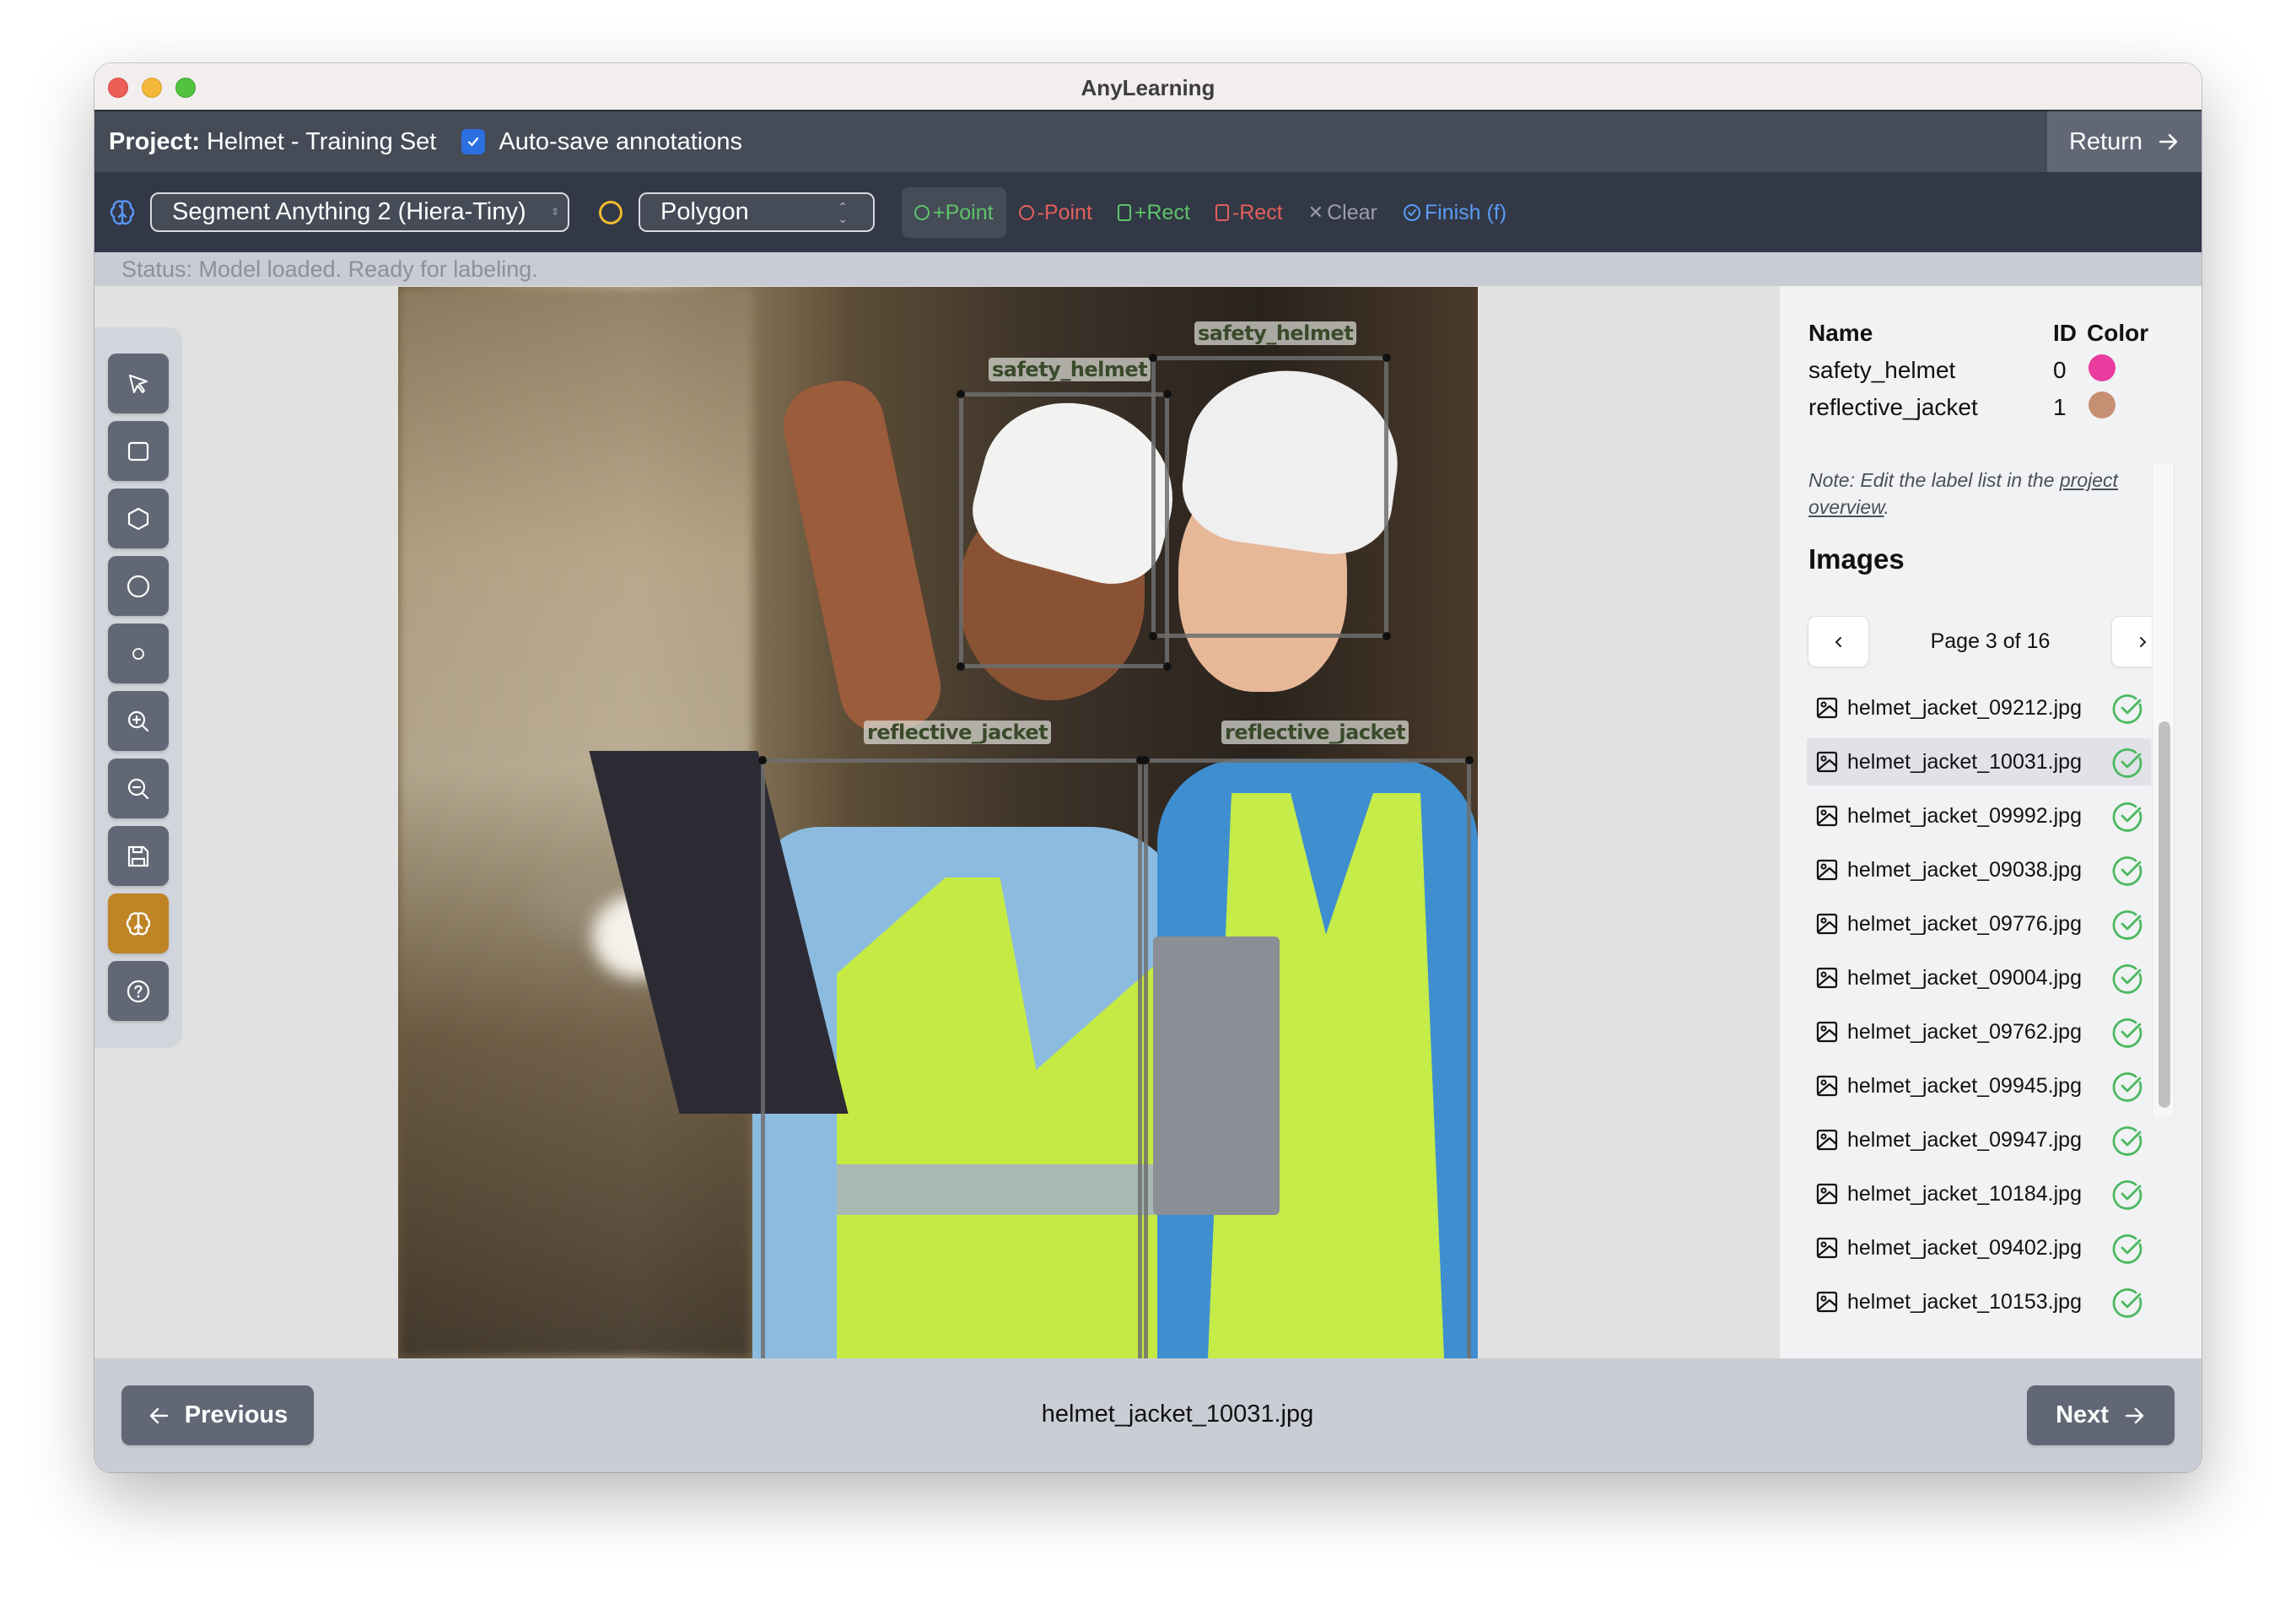 The height and width of the screenshot is (1598, 2296). I want to click on label-row: reflective_jacket 1, so click(1994, 407).